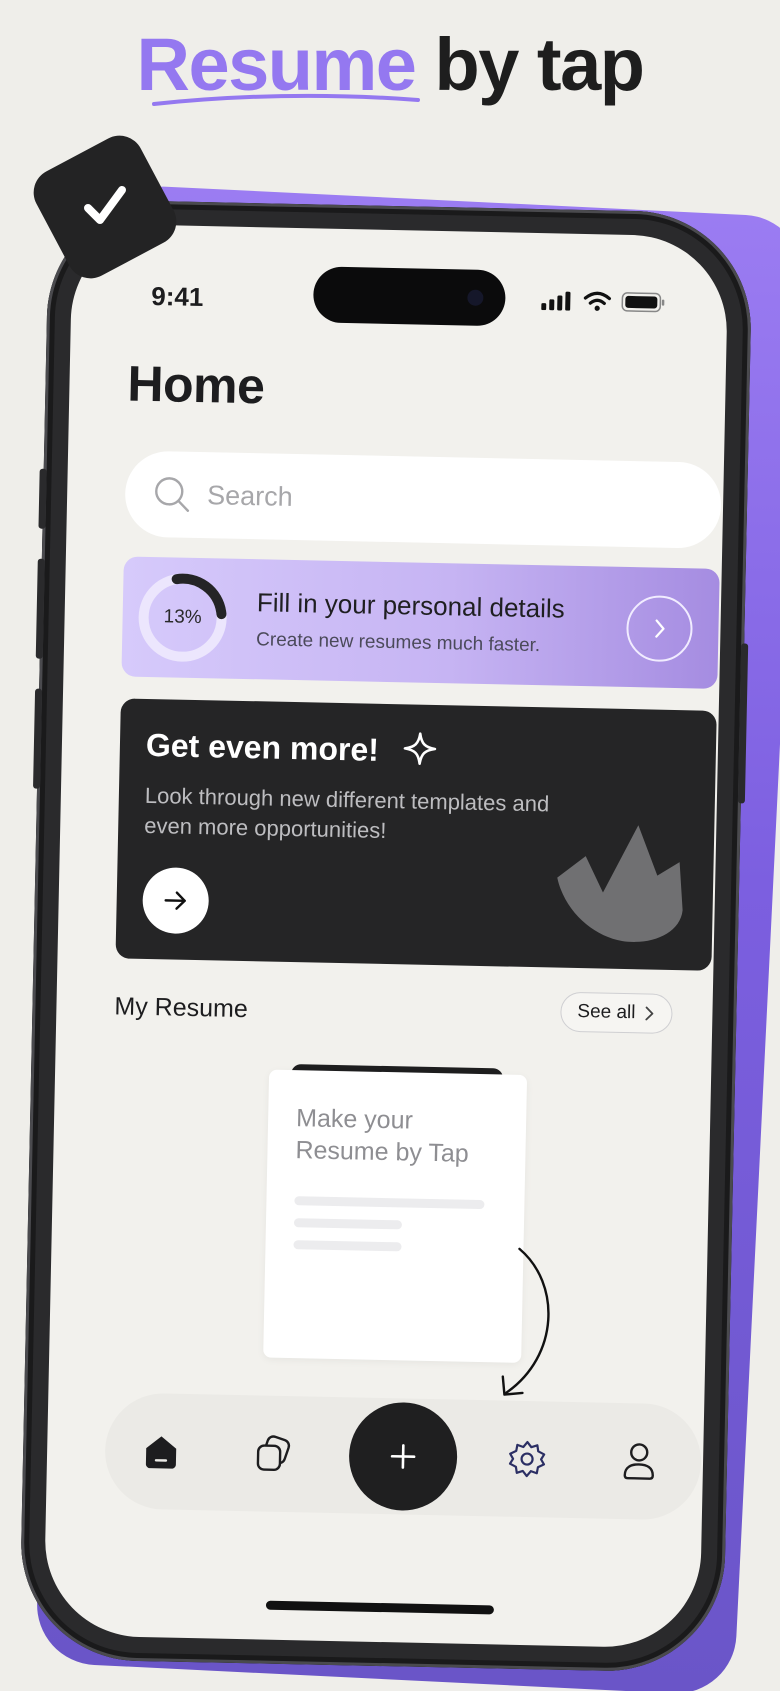  What do you see at coordinates (620, 883) in the screenshot?
I see `crown-hand-icon` at bounding box center [620, 883].